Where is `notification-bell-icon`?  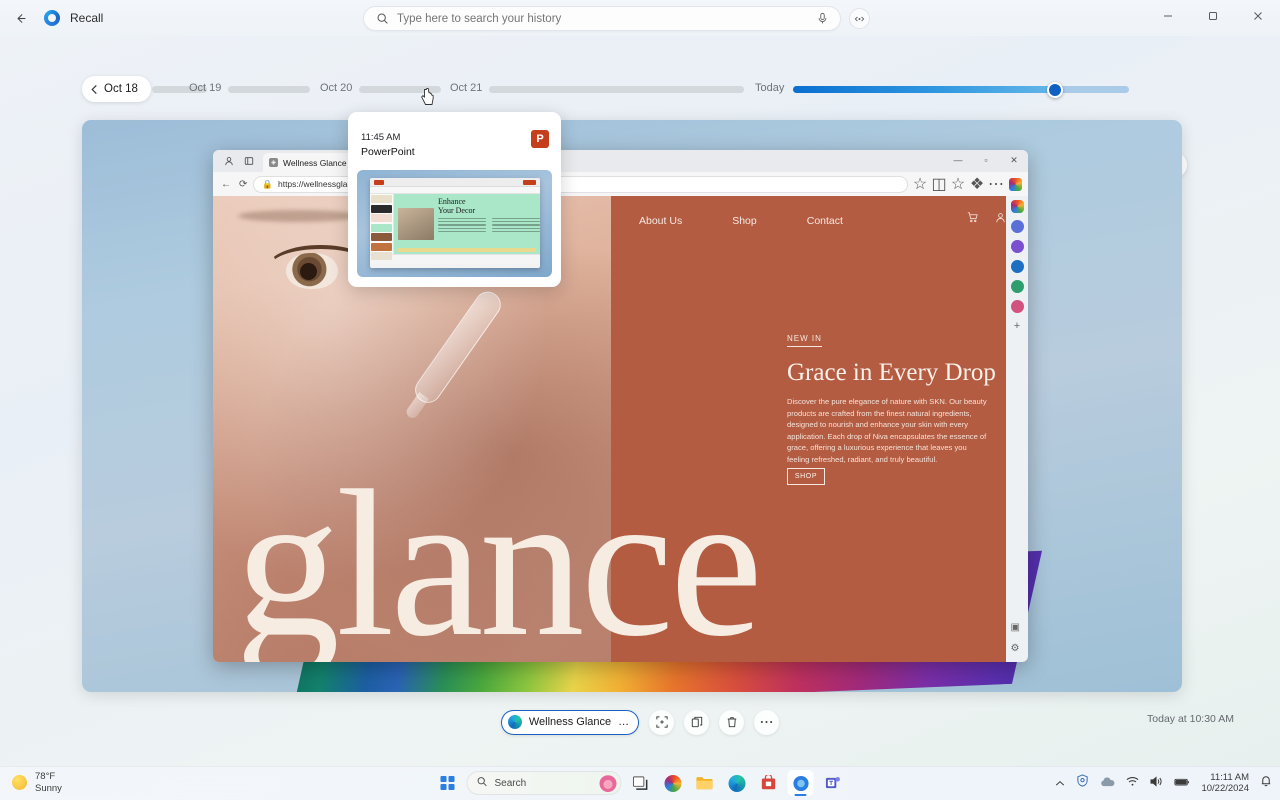
notification-bell-icon is located at coordinates (1266, 783).